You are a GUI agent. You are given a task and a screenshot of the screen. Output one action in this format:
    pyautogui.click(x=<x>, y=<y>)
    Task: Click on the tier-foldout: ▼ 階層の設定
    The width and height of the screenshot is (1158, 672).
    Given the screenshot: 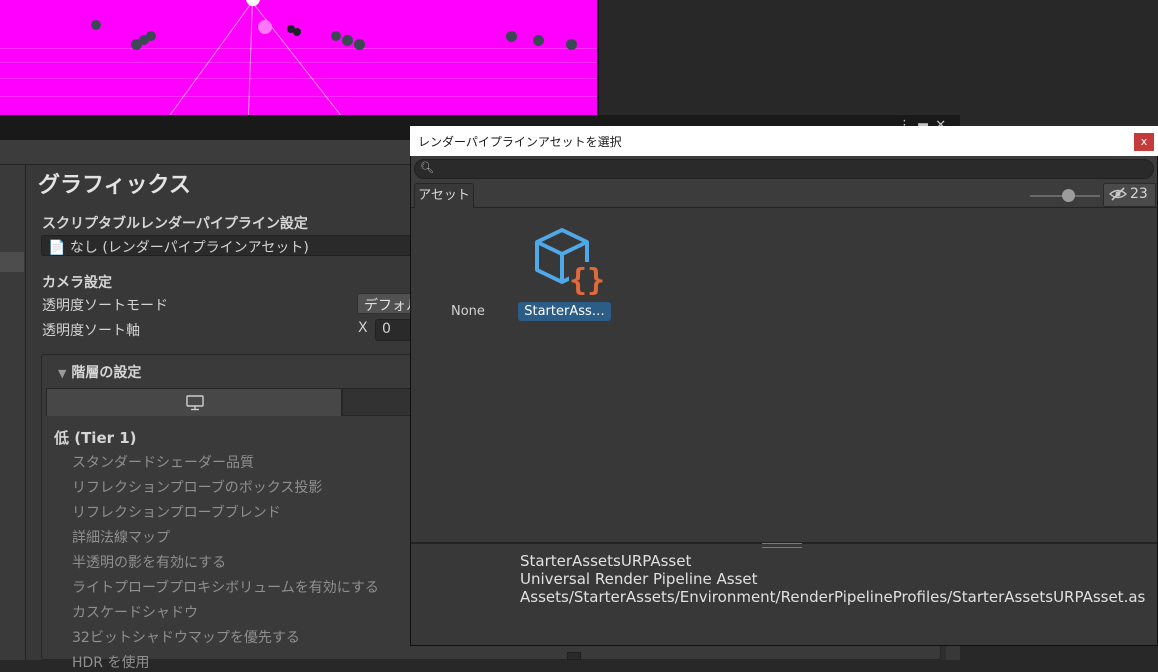 What is the action you would take?
    pyautogui.click(x=99, y=372)
    